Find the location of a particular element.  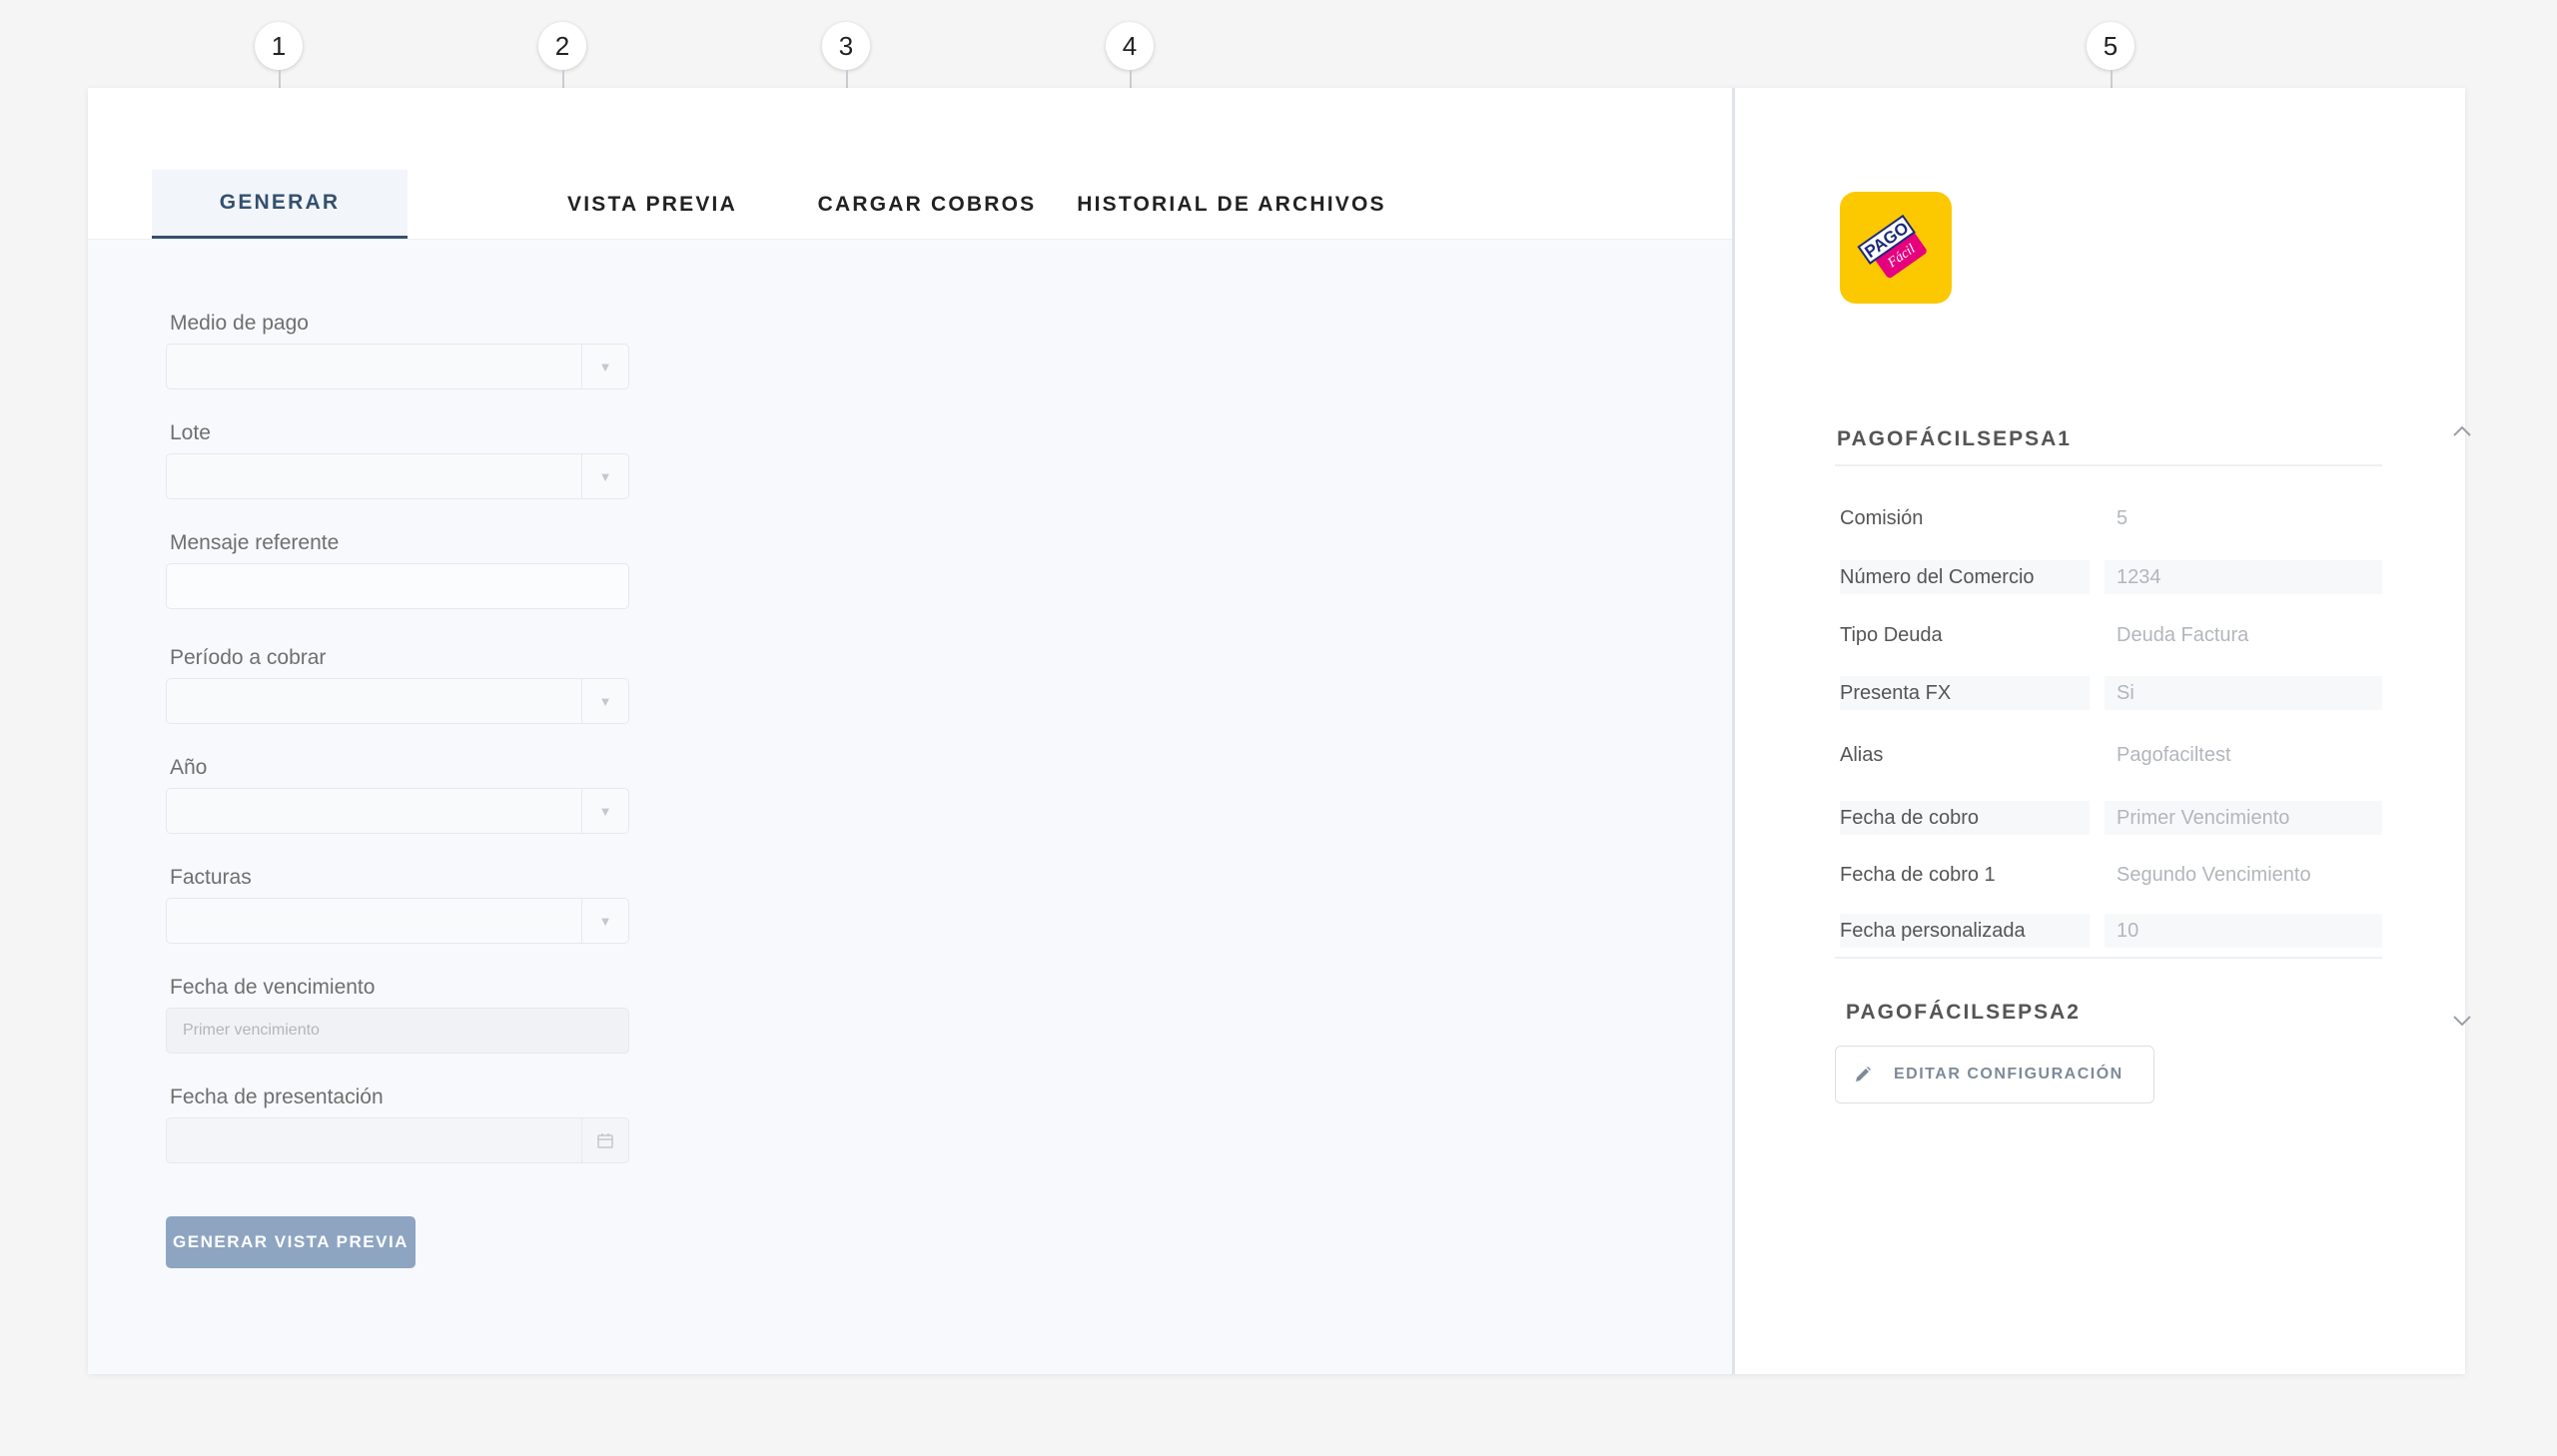

callout-number: 3 is located at coordinates (846, 46).